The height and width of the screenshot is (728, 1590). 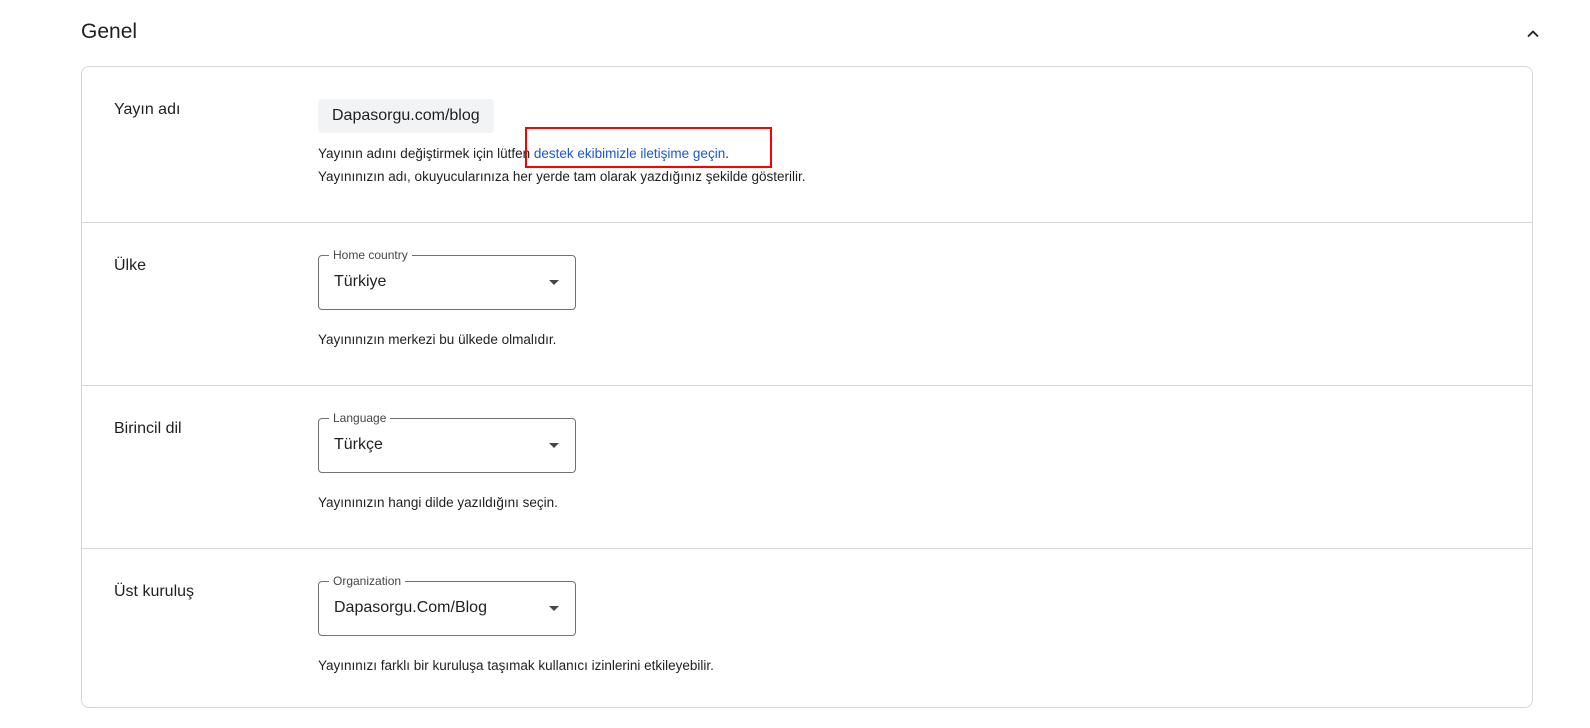 I want to click on contact-support-link: destek ekibimizle iletişime geçin, so click(x=629, y=153).